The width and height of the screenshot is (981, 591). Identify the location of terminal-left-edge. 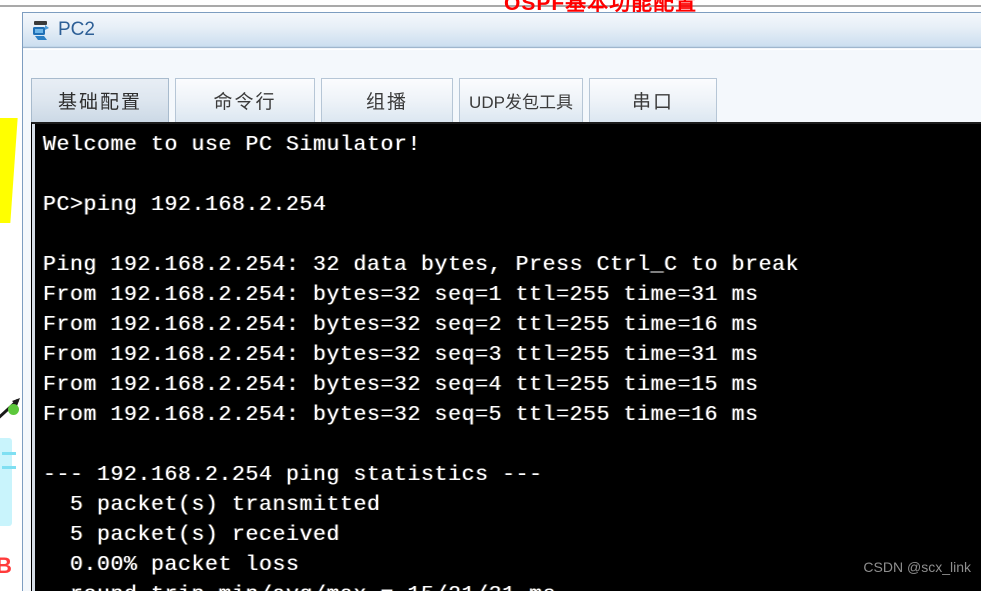
(33, 357).